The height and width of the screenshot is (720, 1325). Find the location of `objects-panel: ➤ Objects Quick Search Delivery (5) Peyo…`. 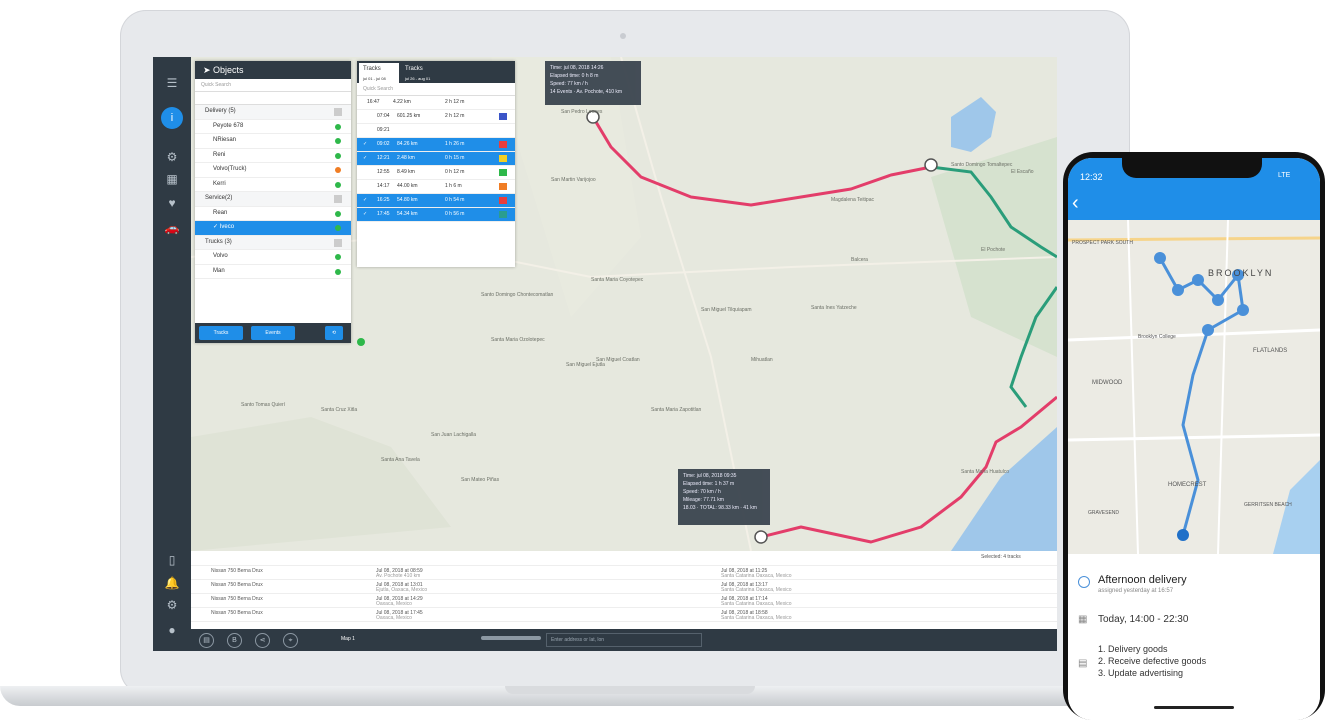

objects-panel: ➤ Objects Quick Search Delivery (5) Peyo… is located at coordinates (273, 202).